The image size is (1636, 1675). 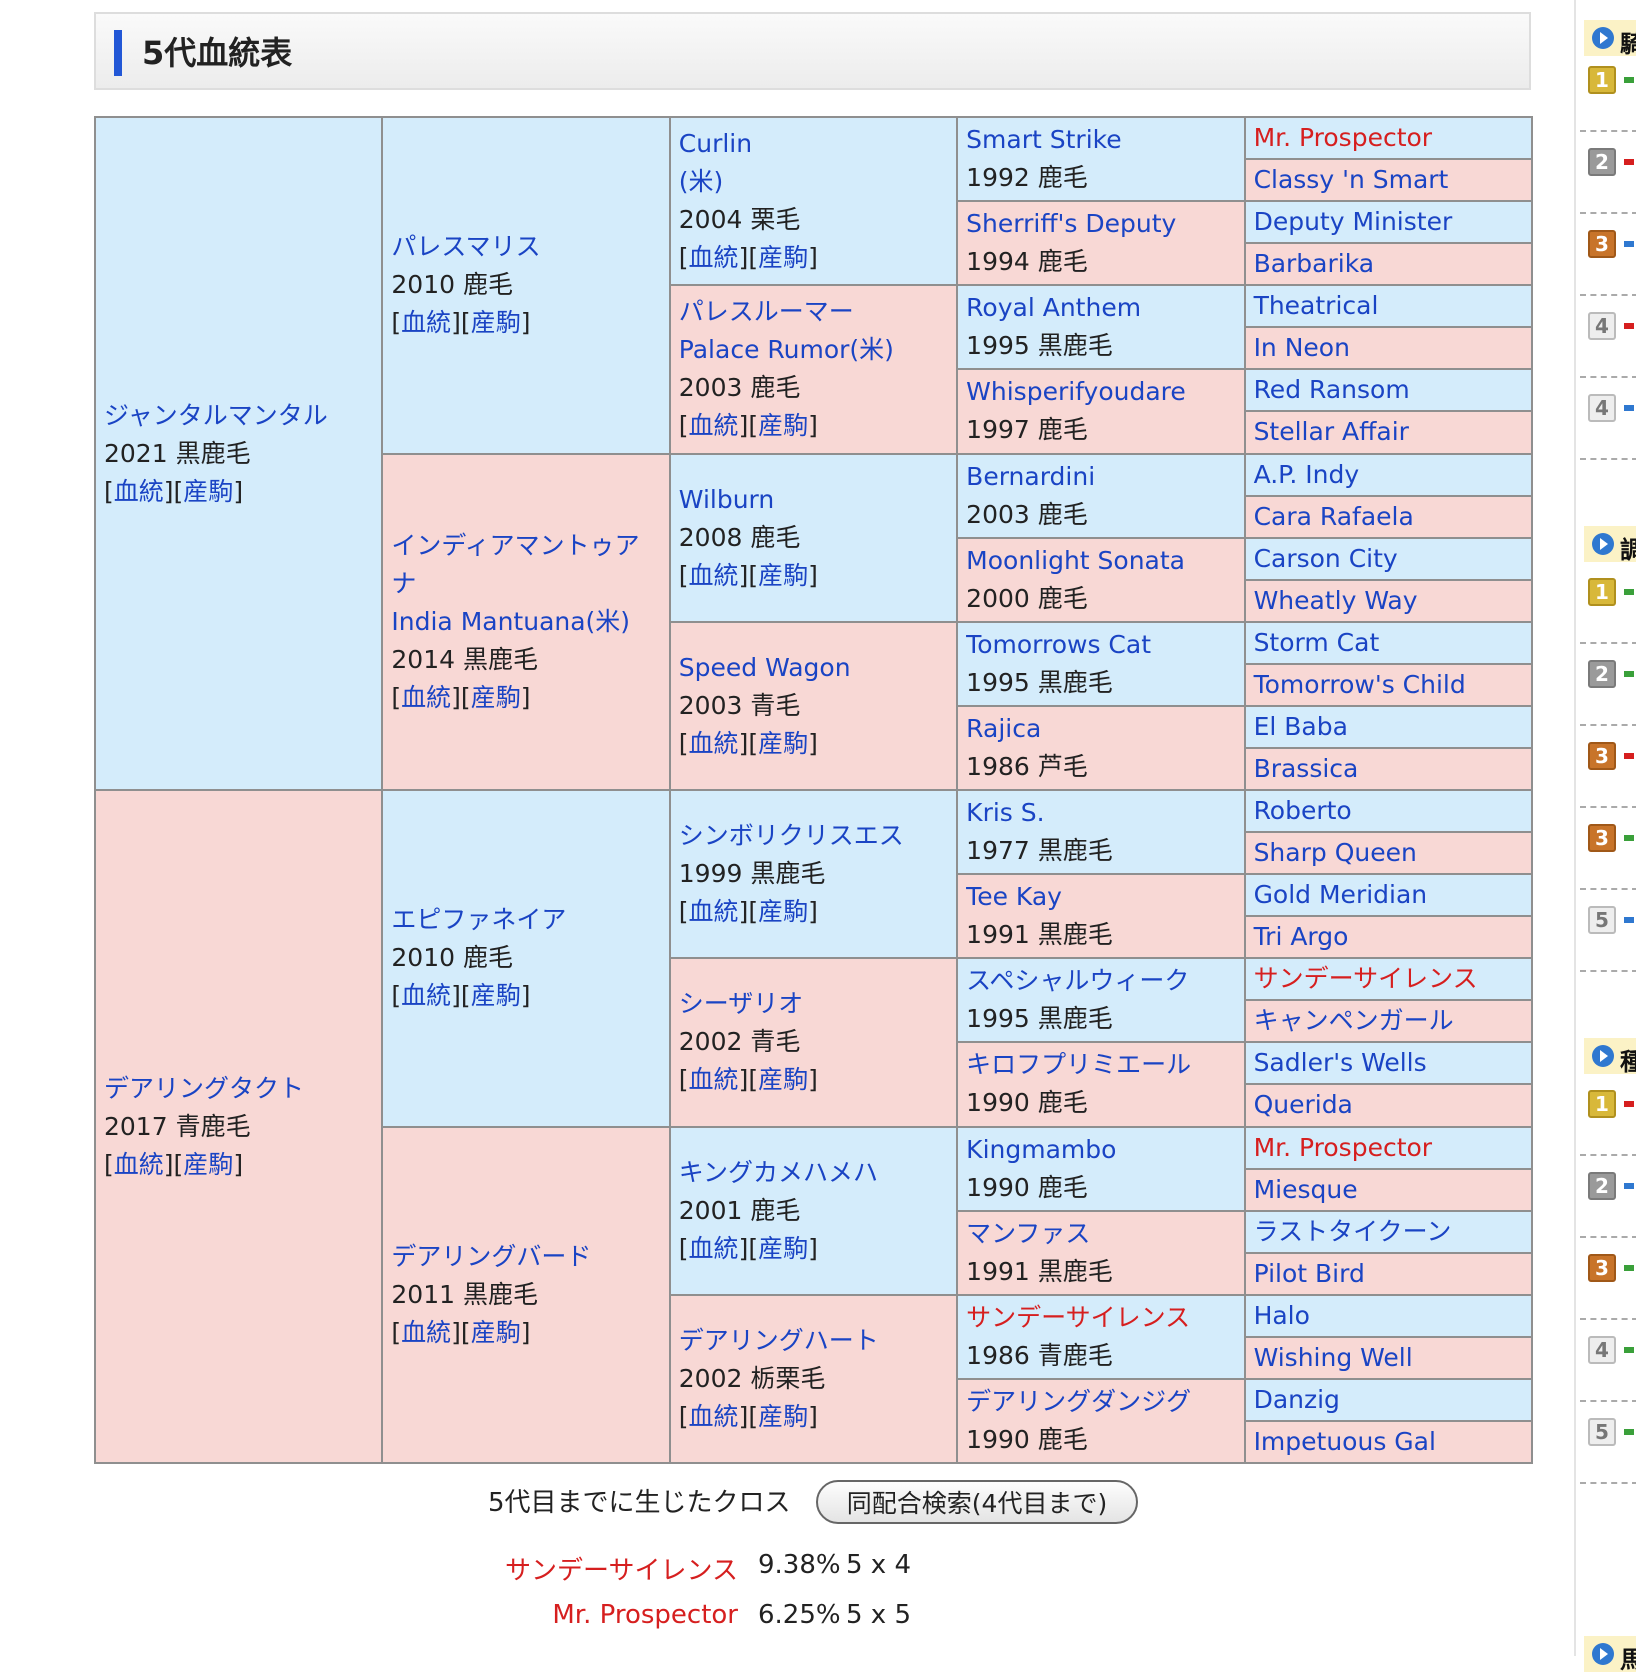 I want to click on horse-name-sub: (米), so click(x=813, y=182).